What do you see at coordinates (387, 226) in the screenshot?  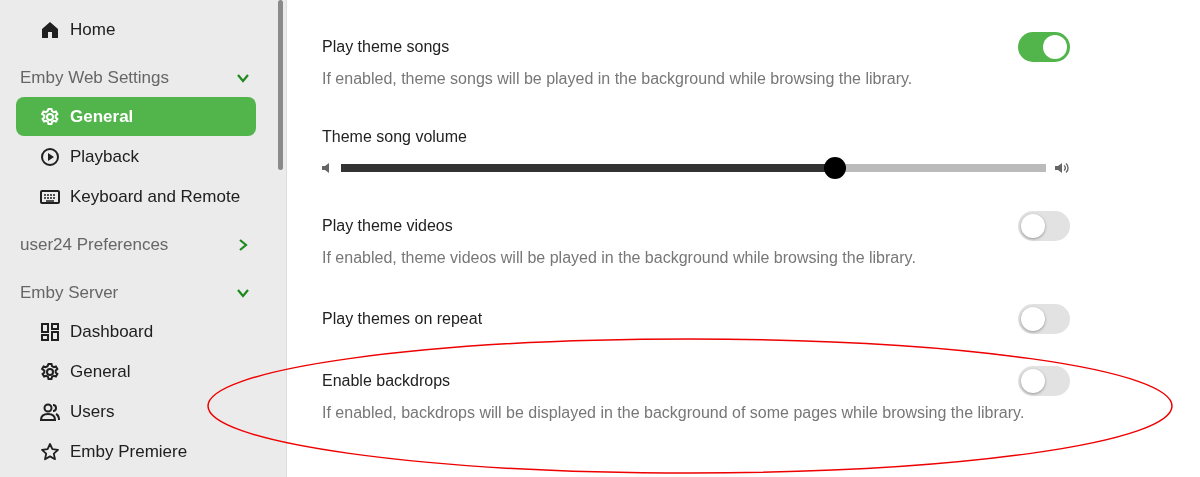 I see `setting-title: Play theme videos` at bounding box center [387, 226].